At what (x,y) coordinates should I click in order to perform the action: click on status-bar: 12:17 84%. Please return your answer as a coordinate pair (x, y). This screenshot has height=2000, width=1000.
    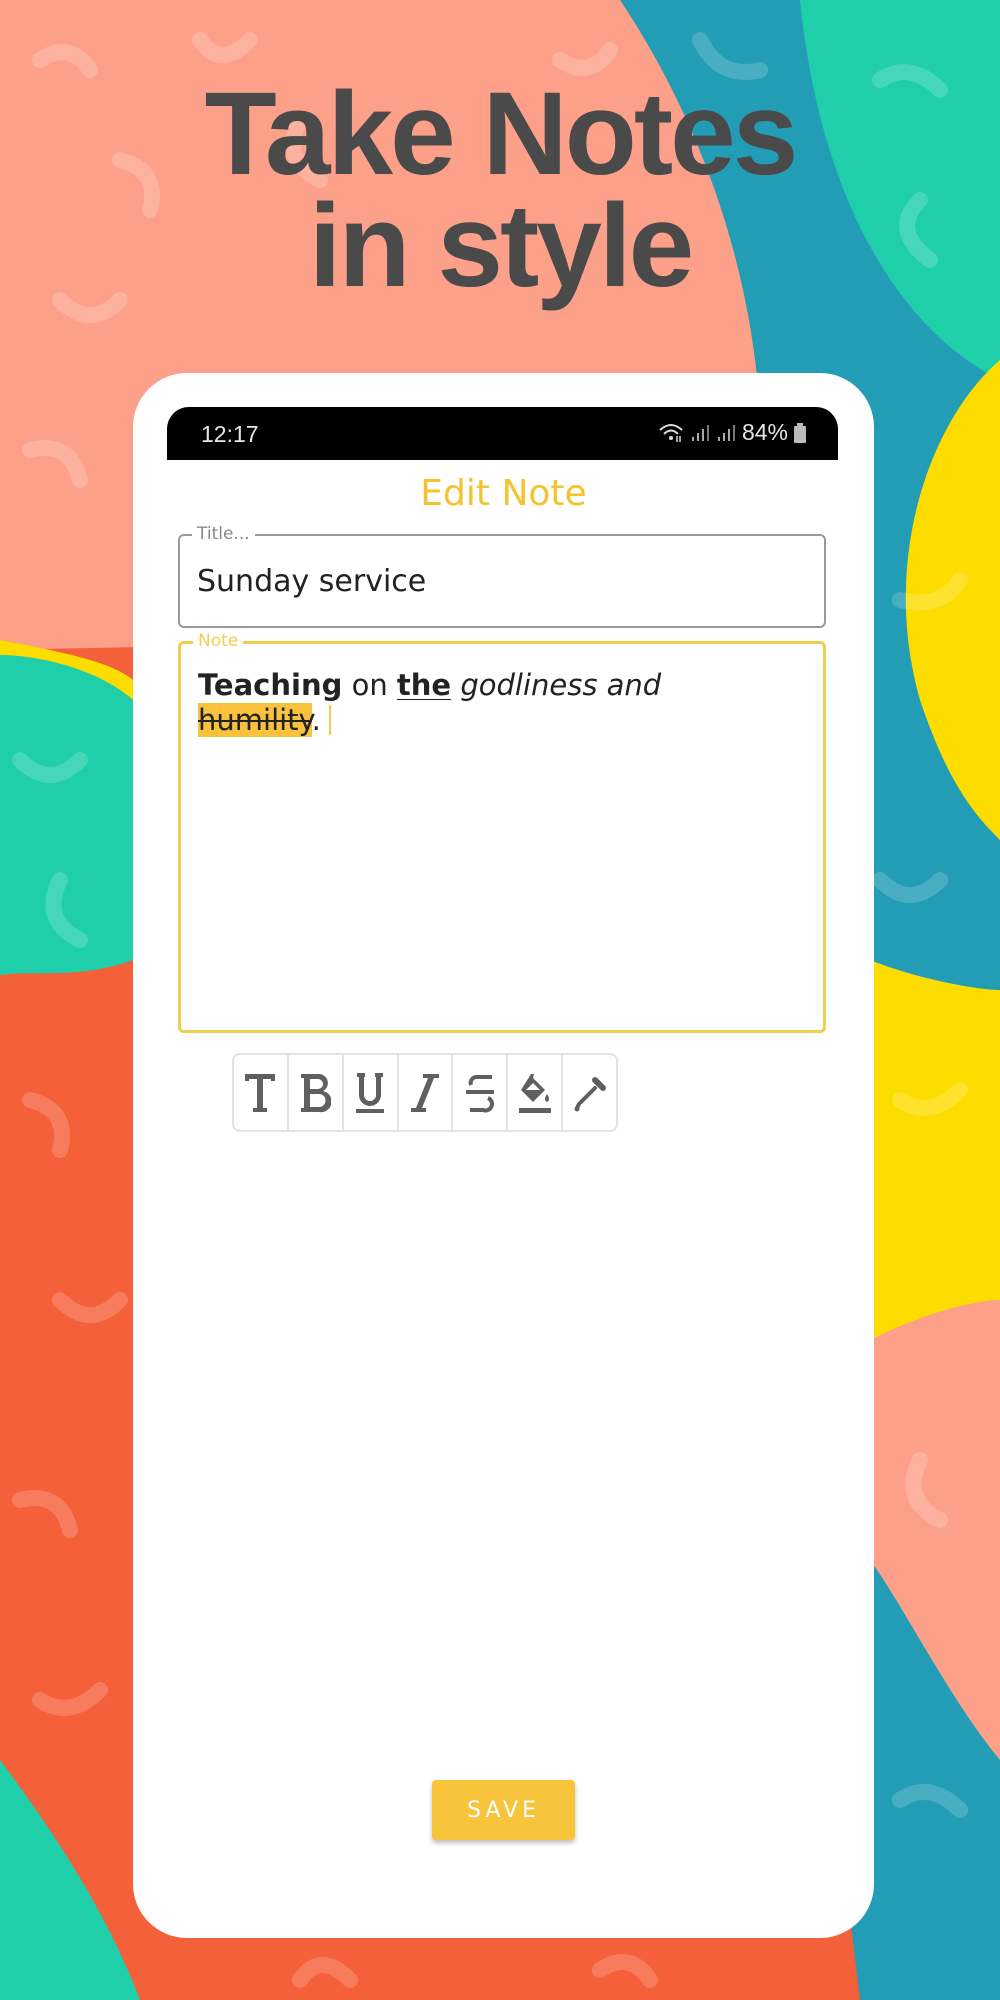
    Looking at the image, I should click on (502, 433).